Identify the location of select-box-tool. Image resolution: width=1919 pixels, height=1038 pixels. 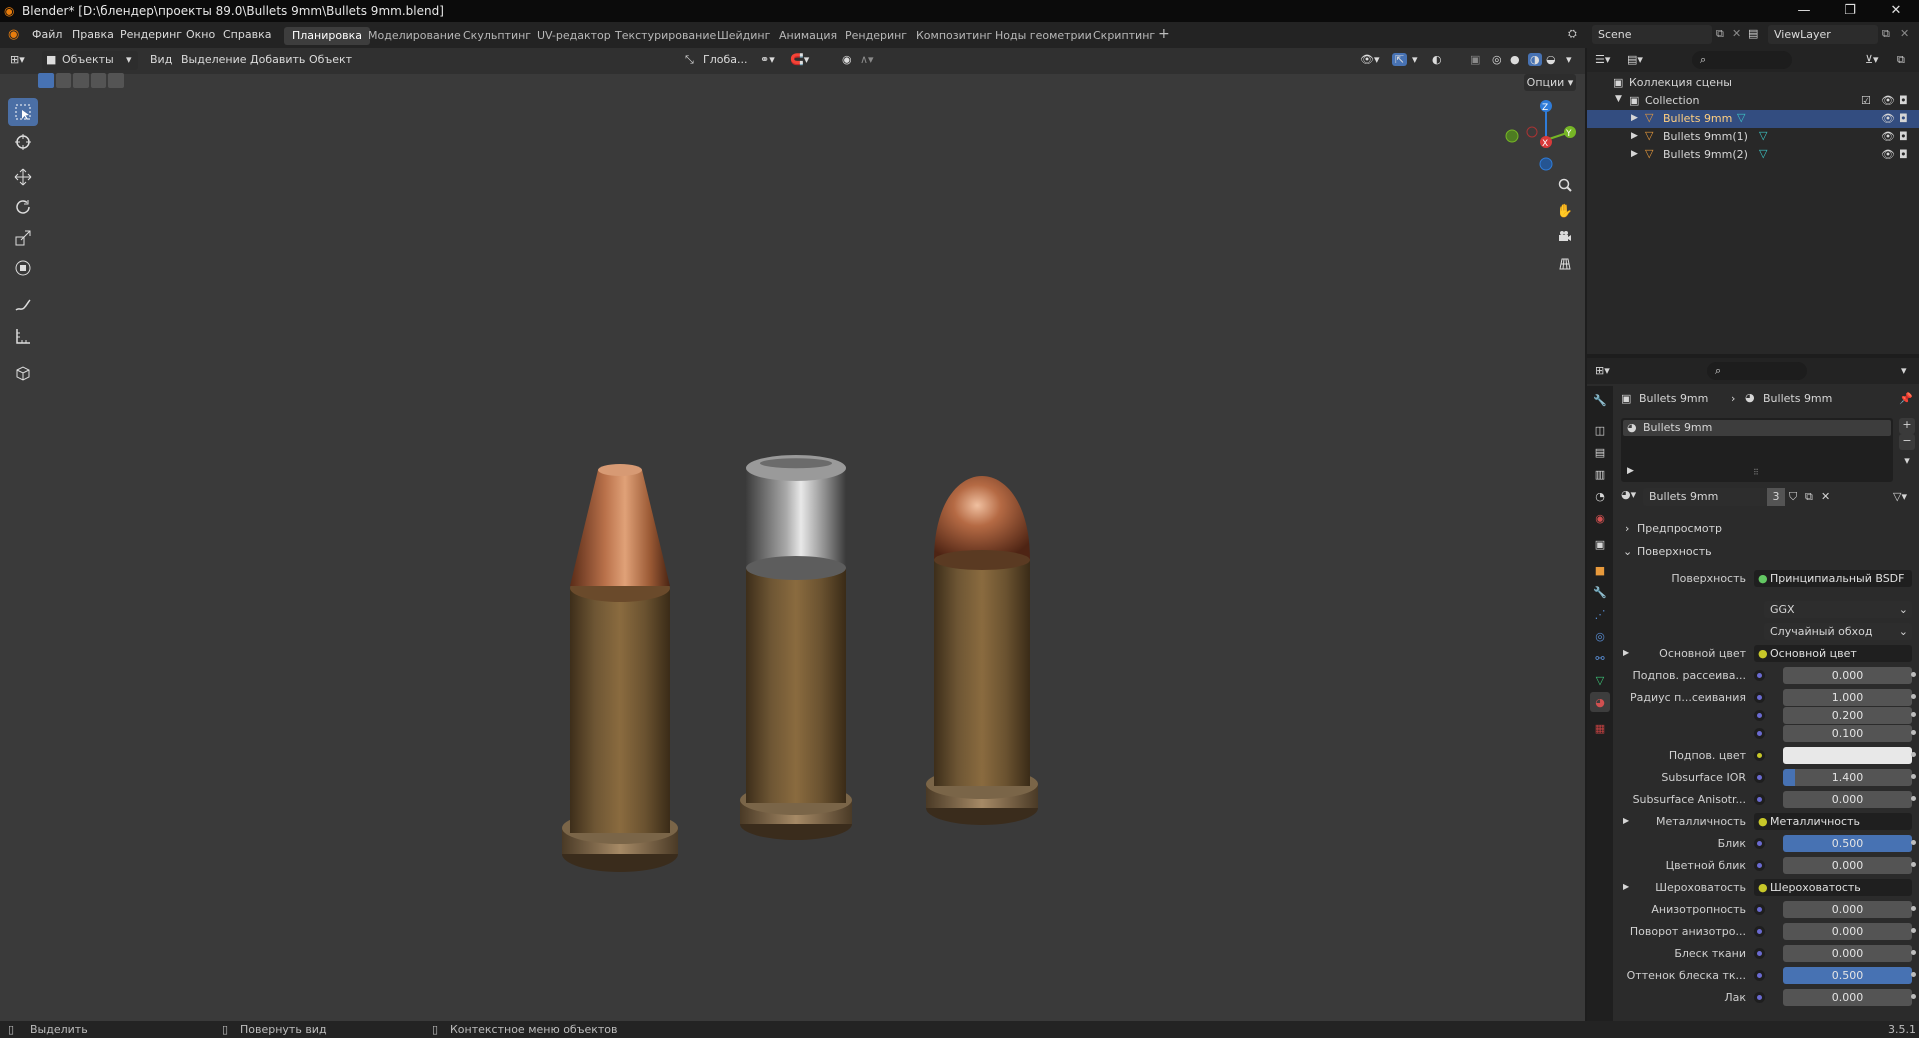
(23, 112).